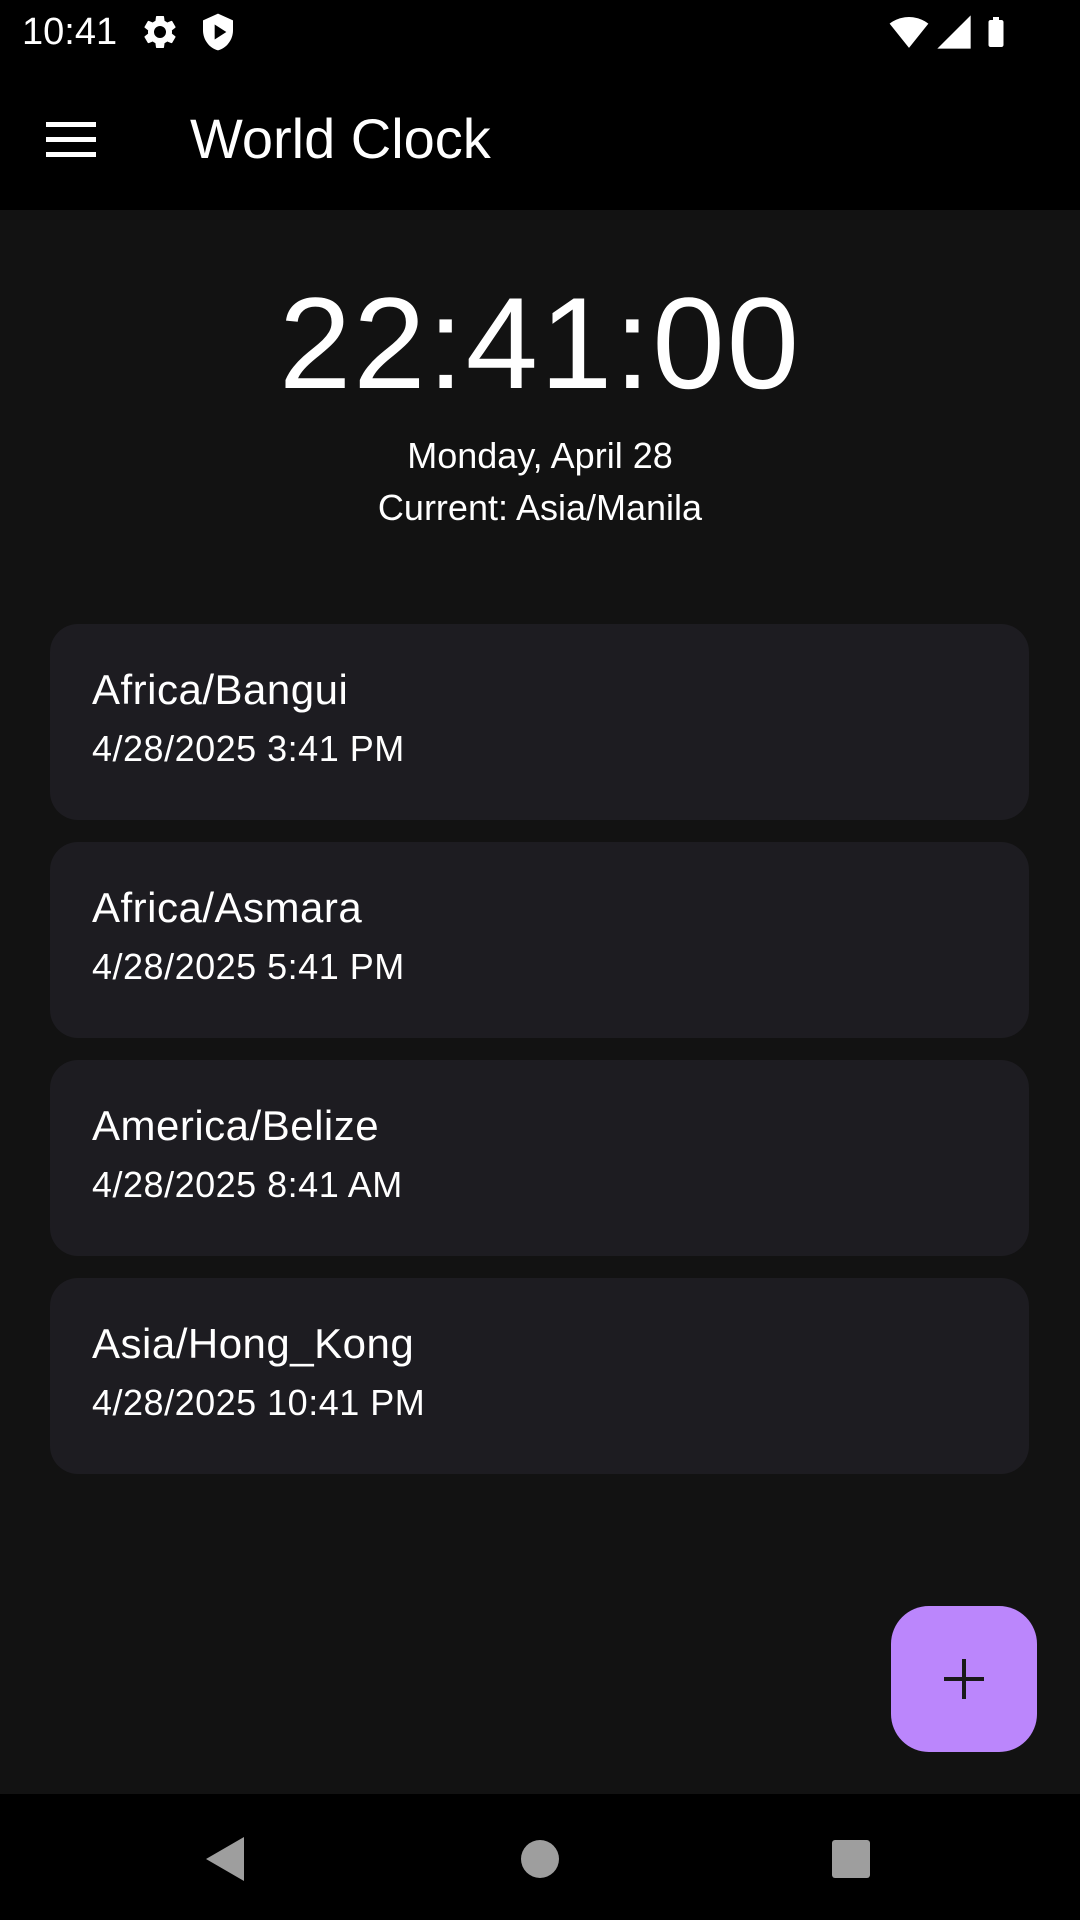  Describe the element at coordinates (248, 966) in the screenshot. I see `timezone-time: 4/28/2025 5:41 PM` at that location.